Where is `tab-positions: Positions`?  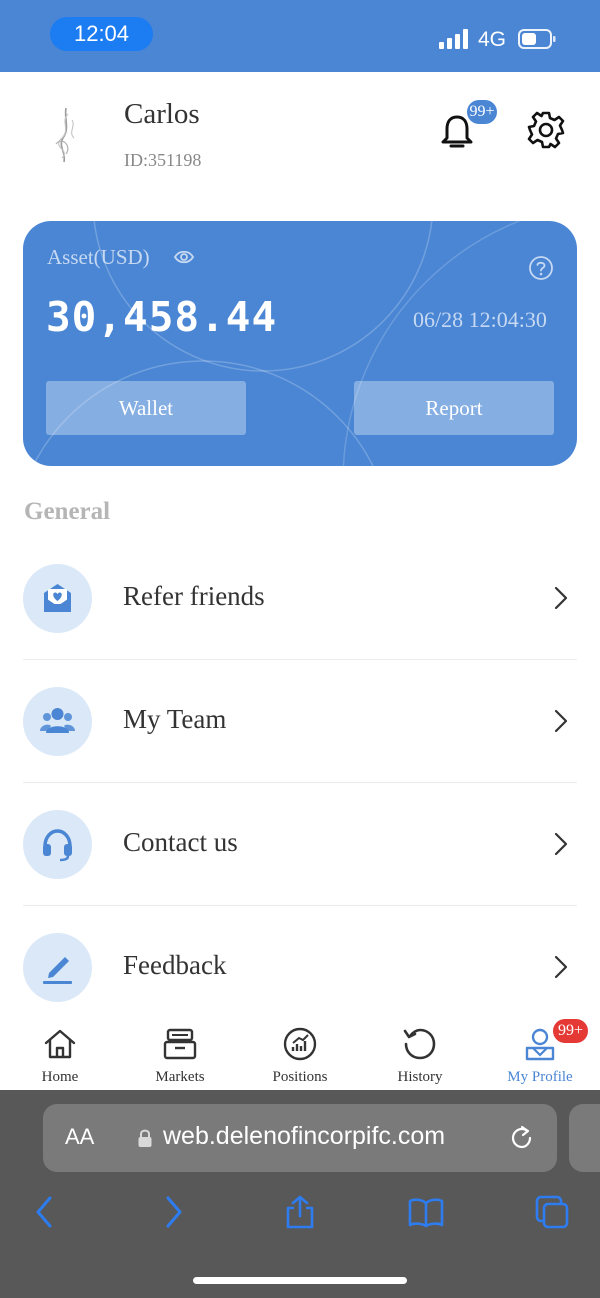 tab-positions: Positions is located at coordinates (300, 1055).